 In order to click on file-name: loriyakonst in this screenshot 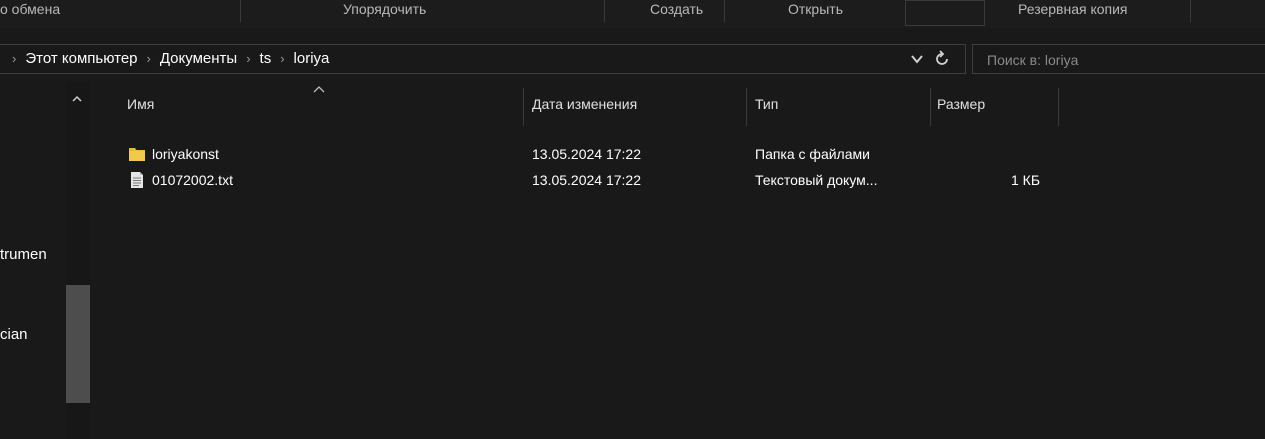, I will do `click(185, 154)`.